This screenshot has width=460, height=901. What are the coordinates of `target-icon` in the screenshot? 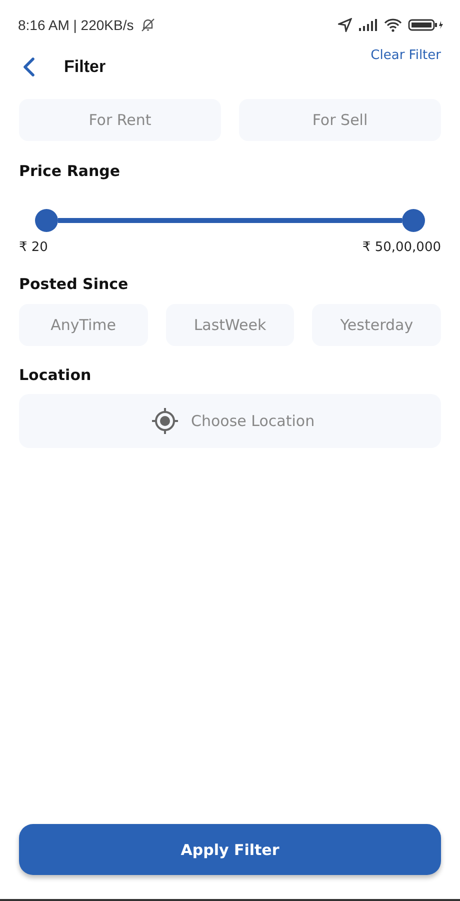 It's located at (165, 421).